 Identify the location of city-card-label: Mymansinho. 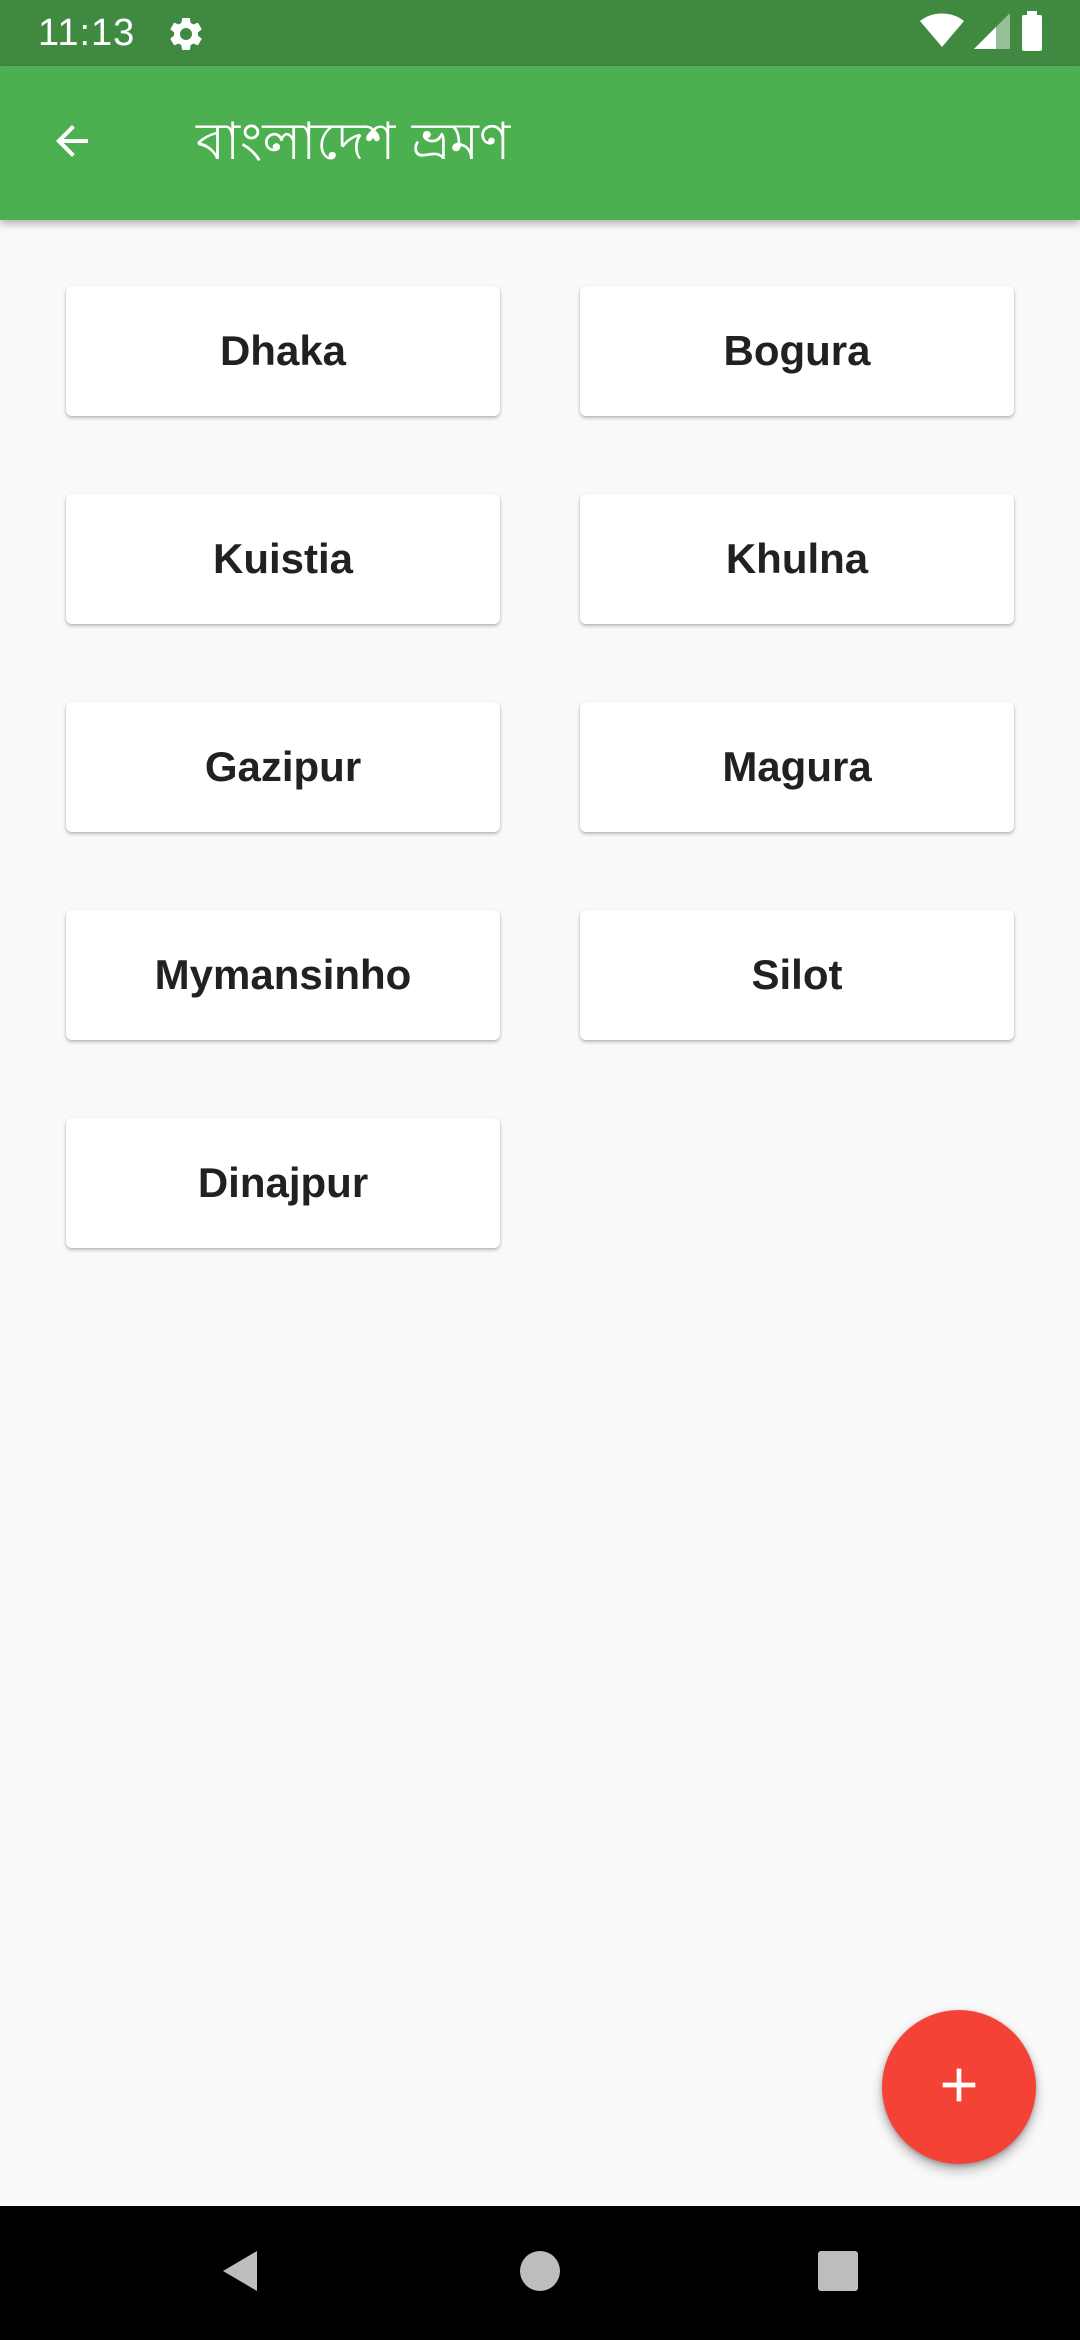
(283, 974).